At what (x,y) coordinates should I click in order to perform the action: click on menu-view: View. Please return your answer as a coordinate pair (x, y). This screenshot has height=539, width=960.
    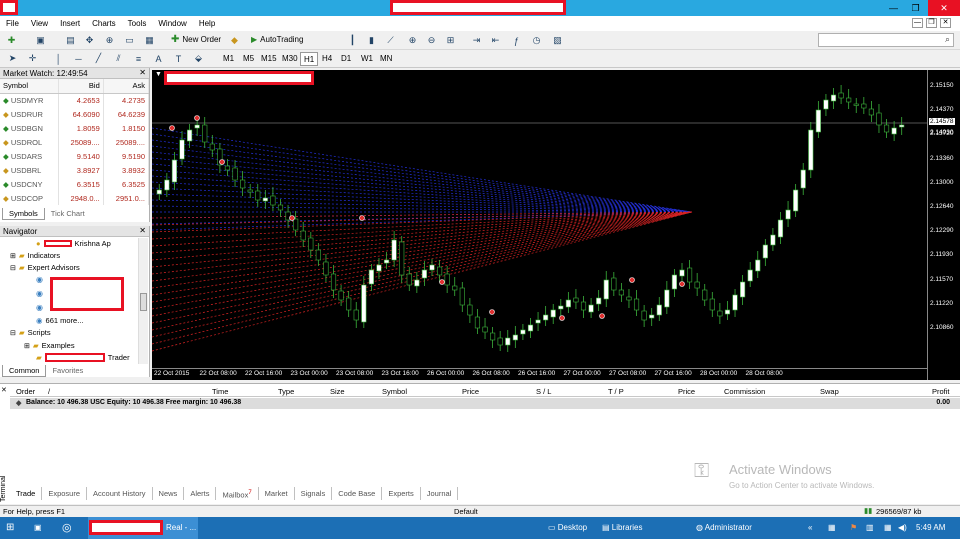
    Looking at the image, I should click on (39, 23).